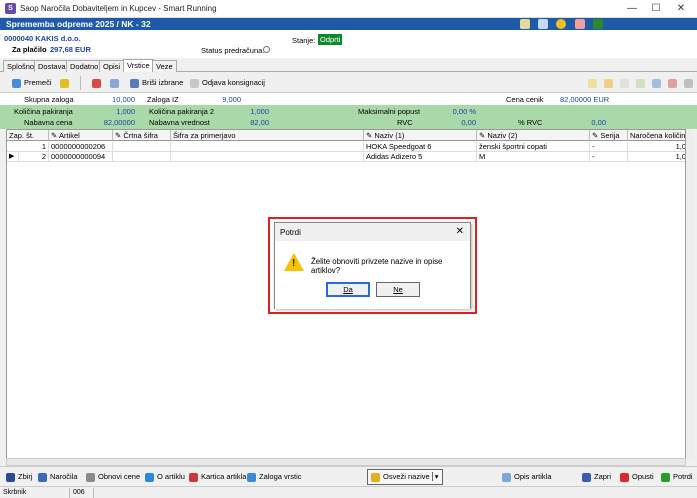 Image resolution: width=697 pixels, height=498 pixels. Describe the element at coordinates (346, 462) in the screenshot. I see `horizontal-scrollbar` at that location.